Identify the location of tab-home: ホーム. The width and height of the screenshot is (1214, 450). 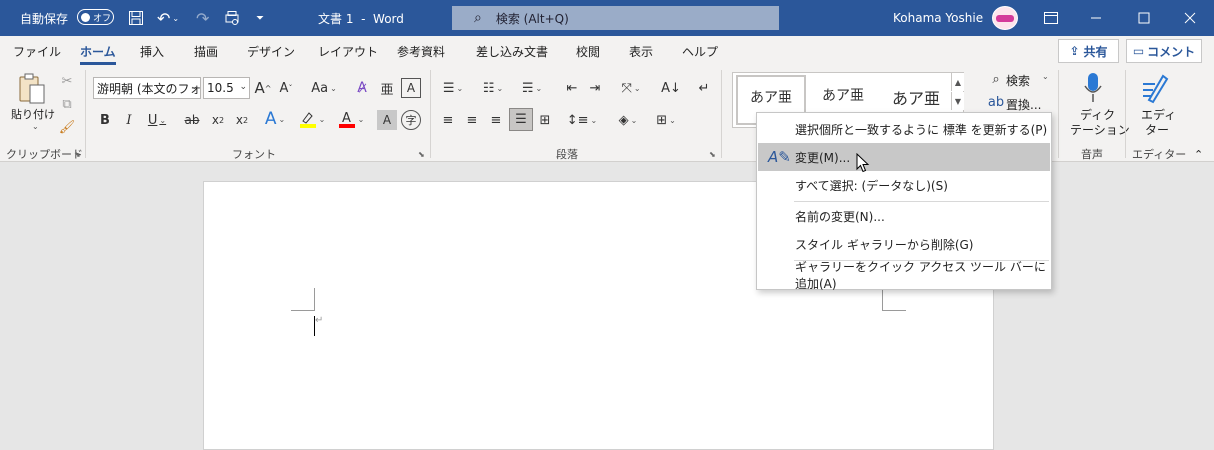
(98, 54).